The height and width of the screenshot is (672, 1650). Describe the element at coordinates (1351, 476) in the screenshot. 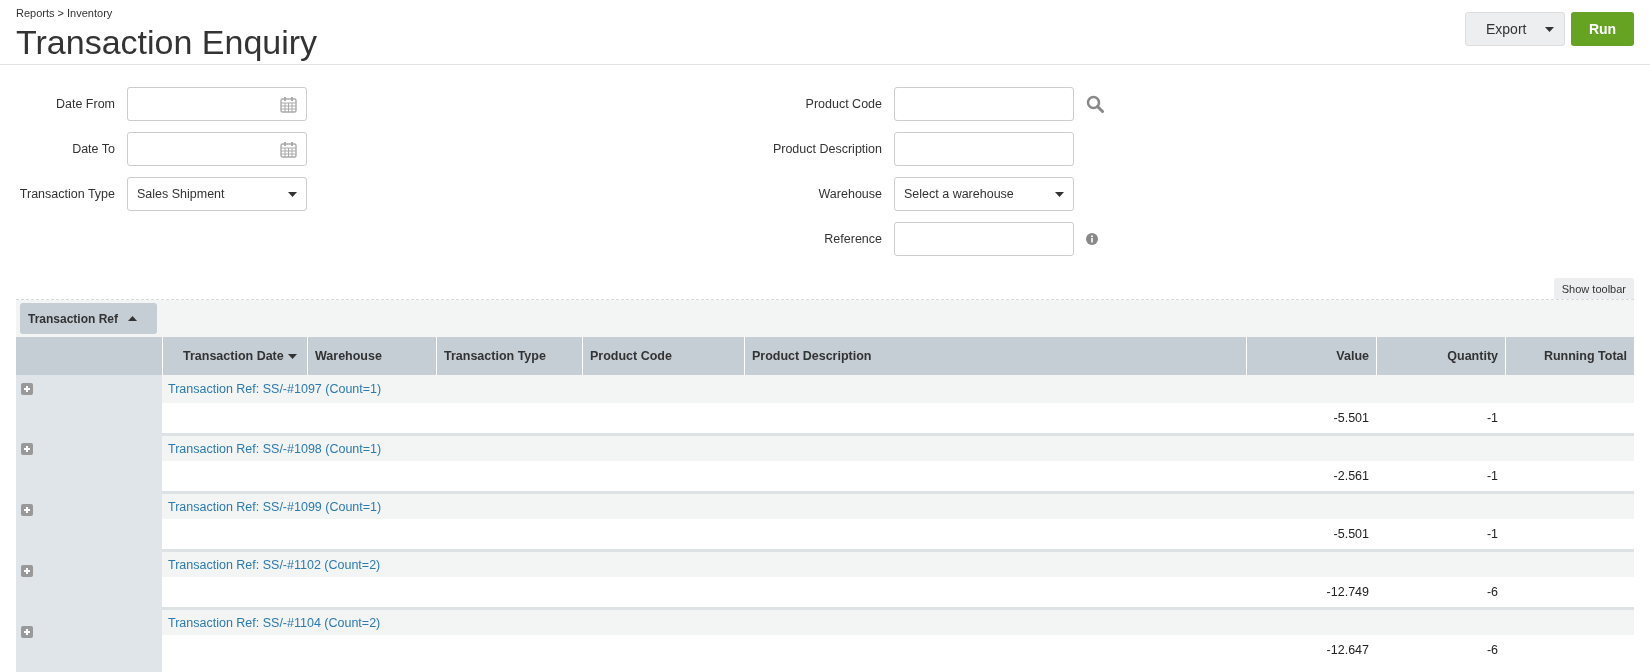

I see `table-cell-text: -2.561` at that location.